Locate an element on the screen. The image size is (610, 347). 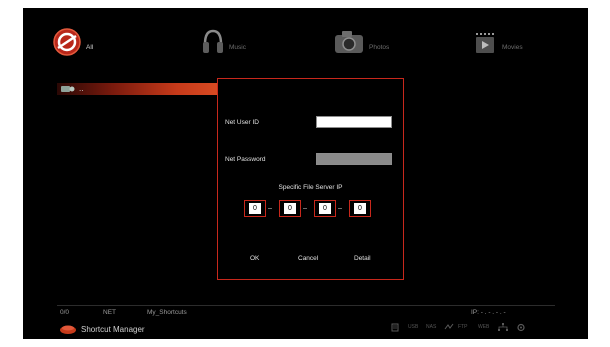
ip-octet-3: 0 is located at coordinates (325, 208).